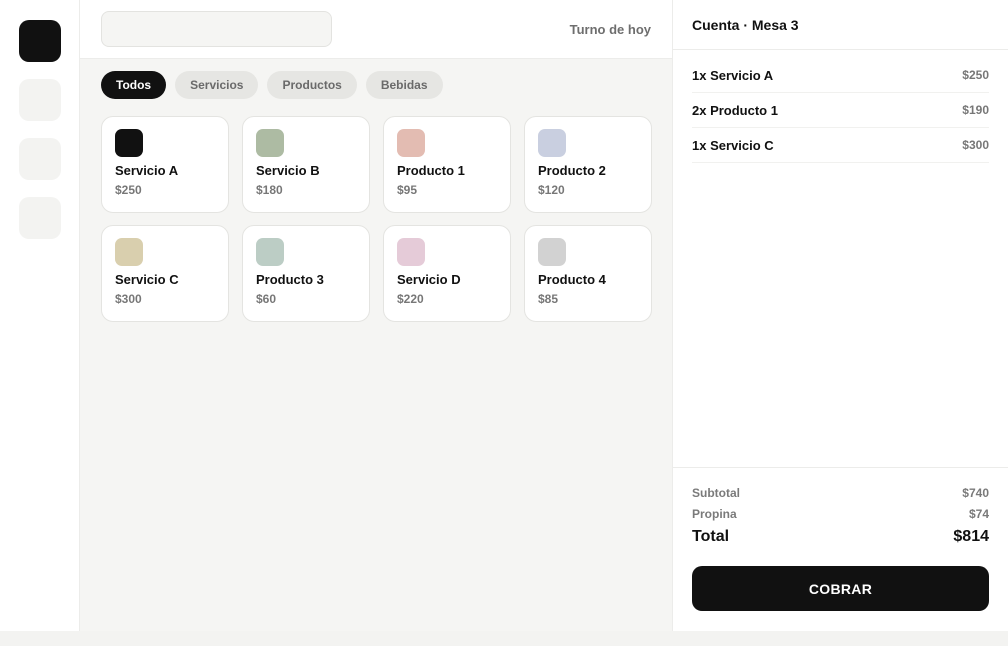 Image resolution: width=1008 pixels, height=646 pixels. I want to click on product-card: Producto 4 $85, so click(588, 273).